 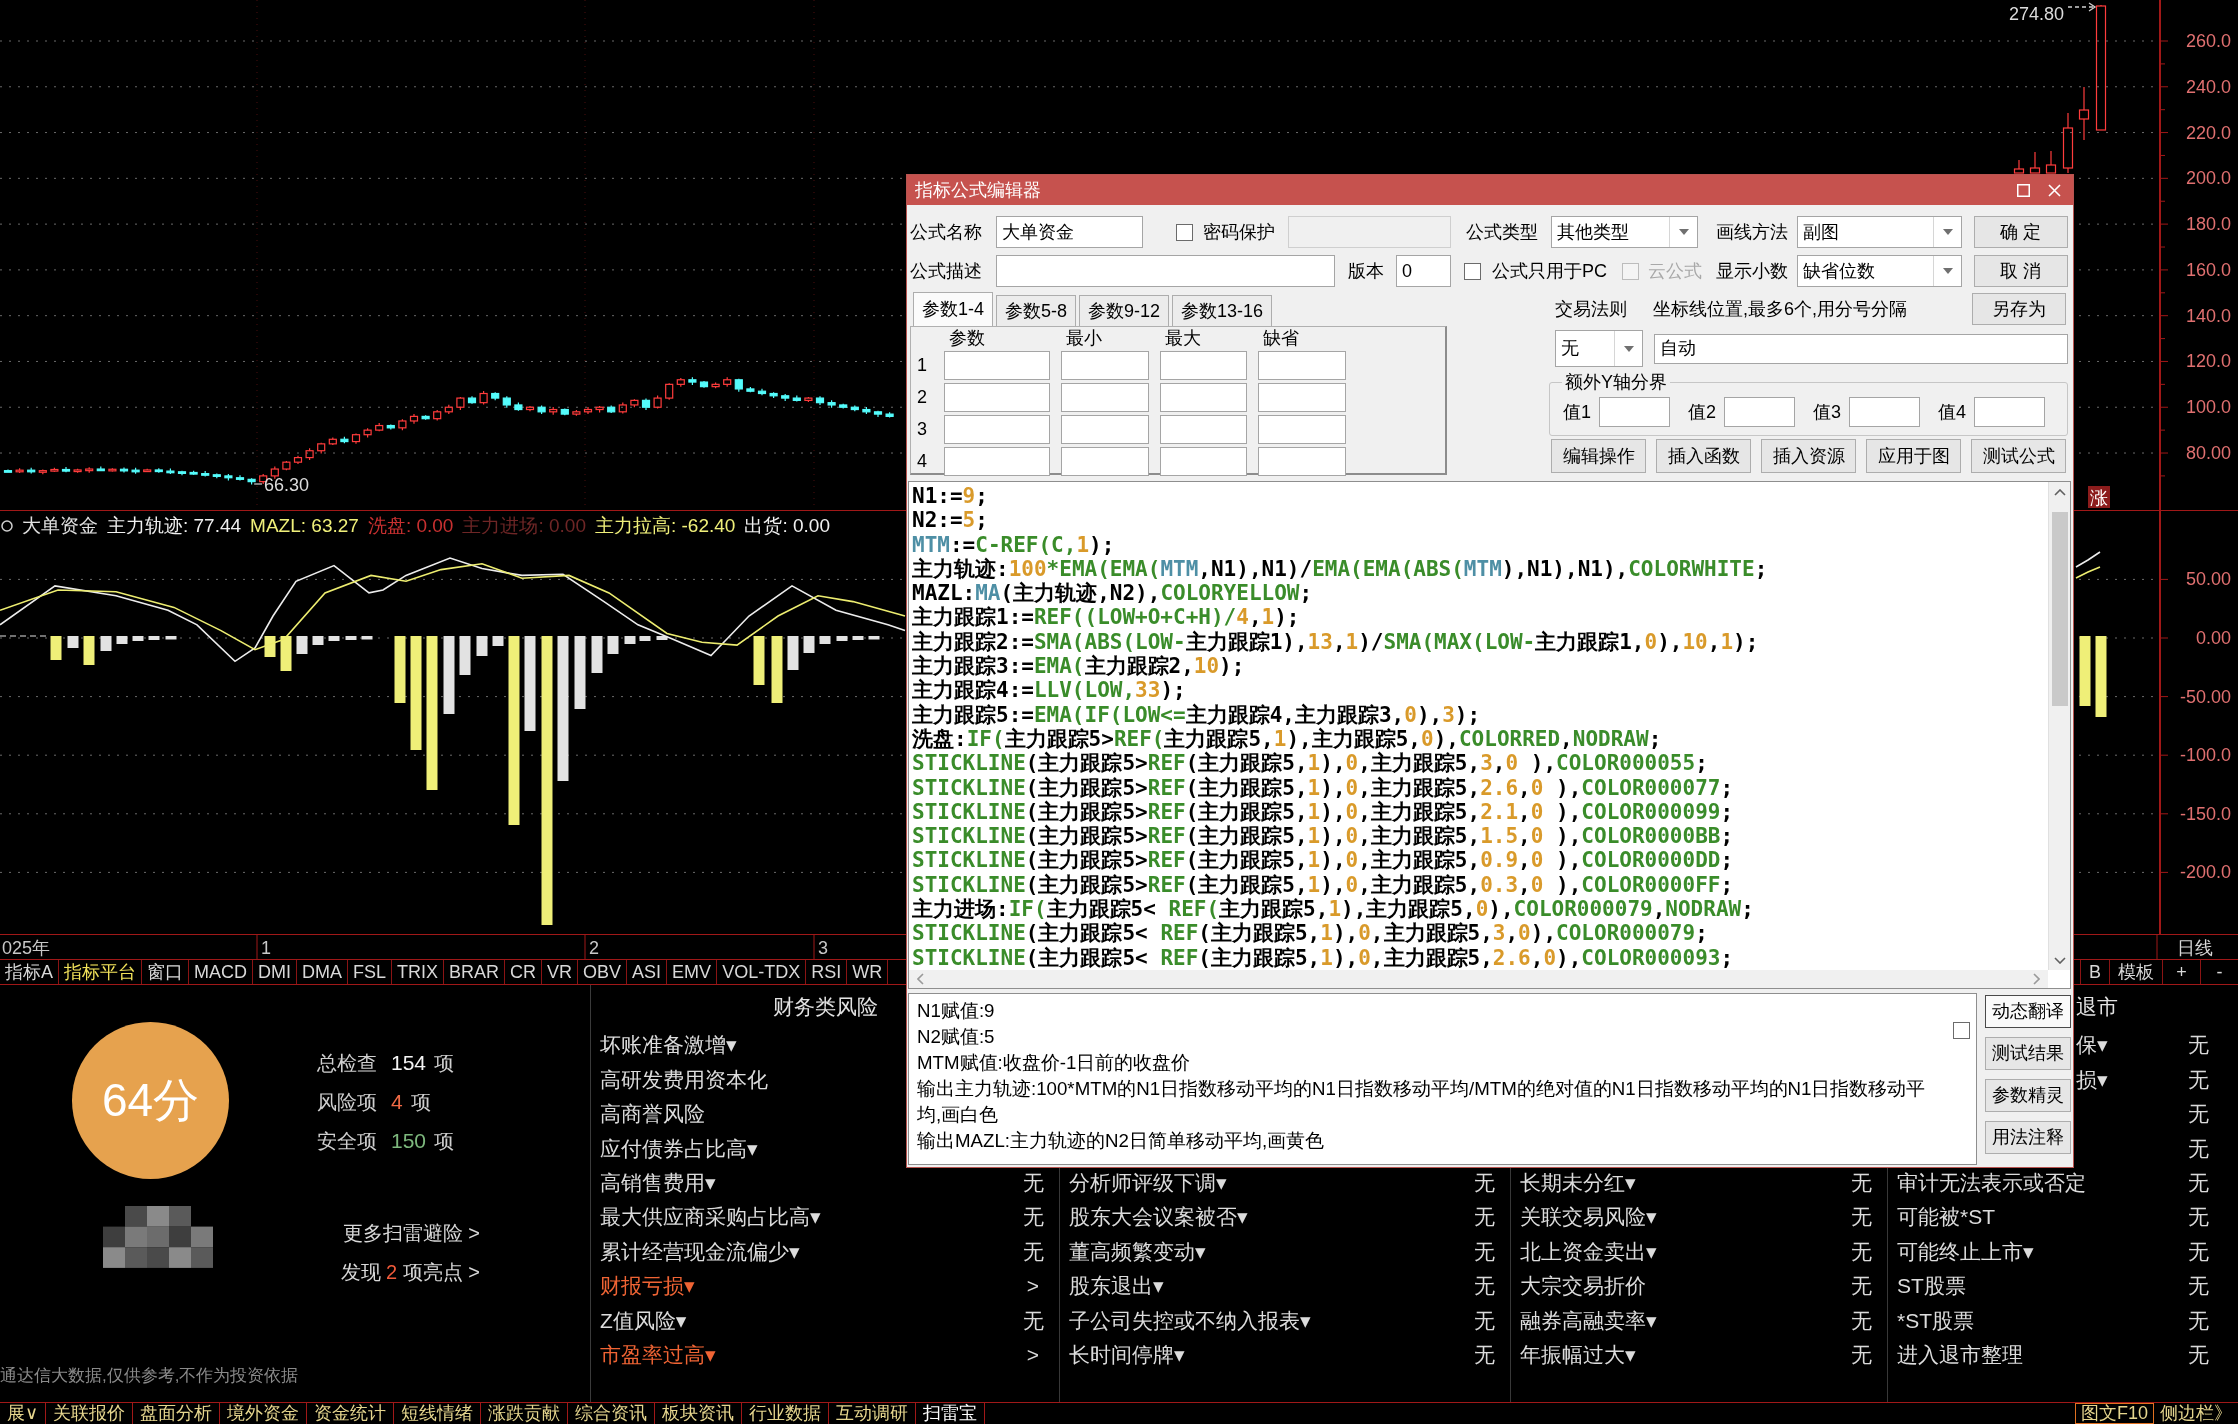 What do you see at coordinates (2021, 232) in the screenshot?
I see `dialog-button: 确 定` at bounding box center [2021, 232].